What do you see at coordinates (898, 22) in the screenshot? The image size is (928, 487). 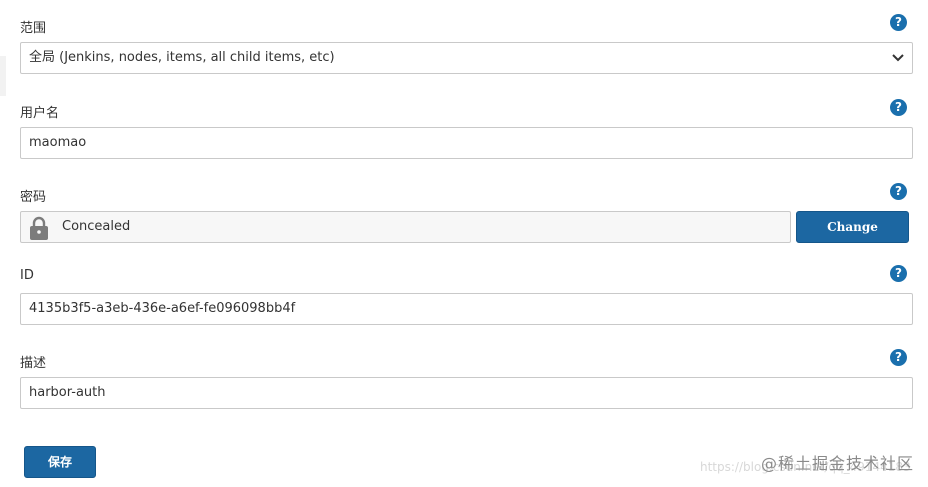 I see `scope-help-icon: ?` at bounding box center [898, 22].